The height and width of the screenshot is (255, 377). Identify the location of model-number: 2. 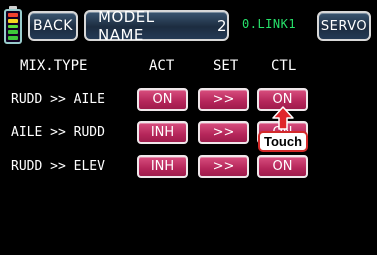
(221, 25).